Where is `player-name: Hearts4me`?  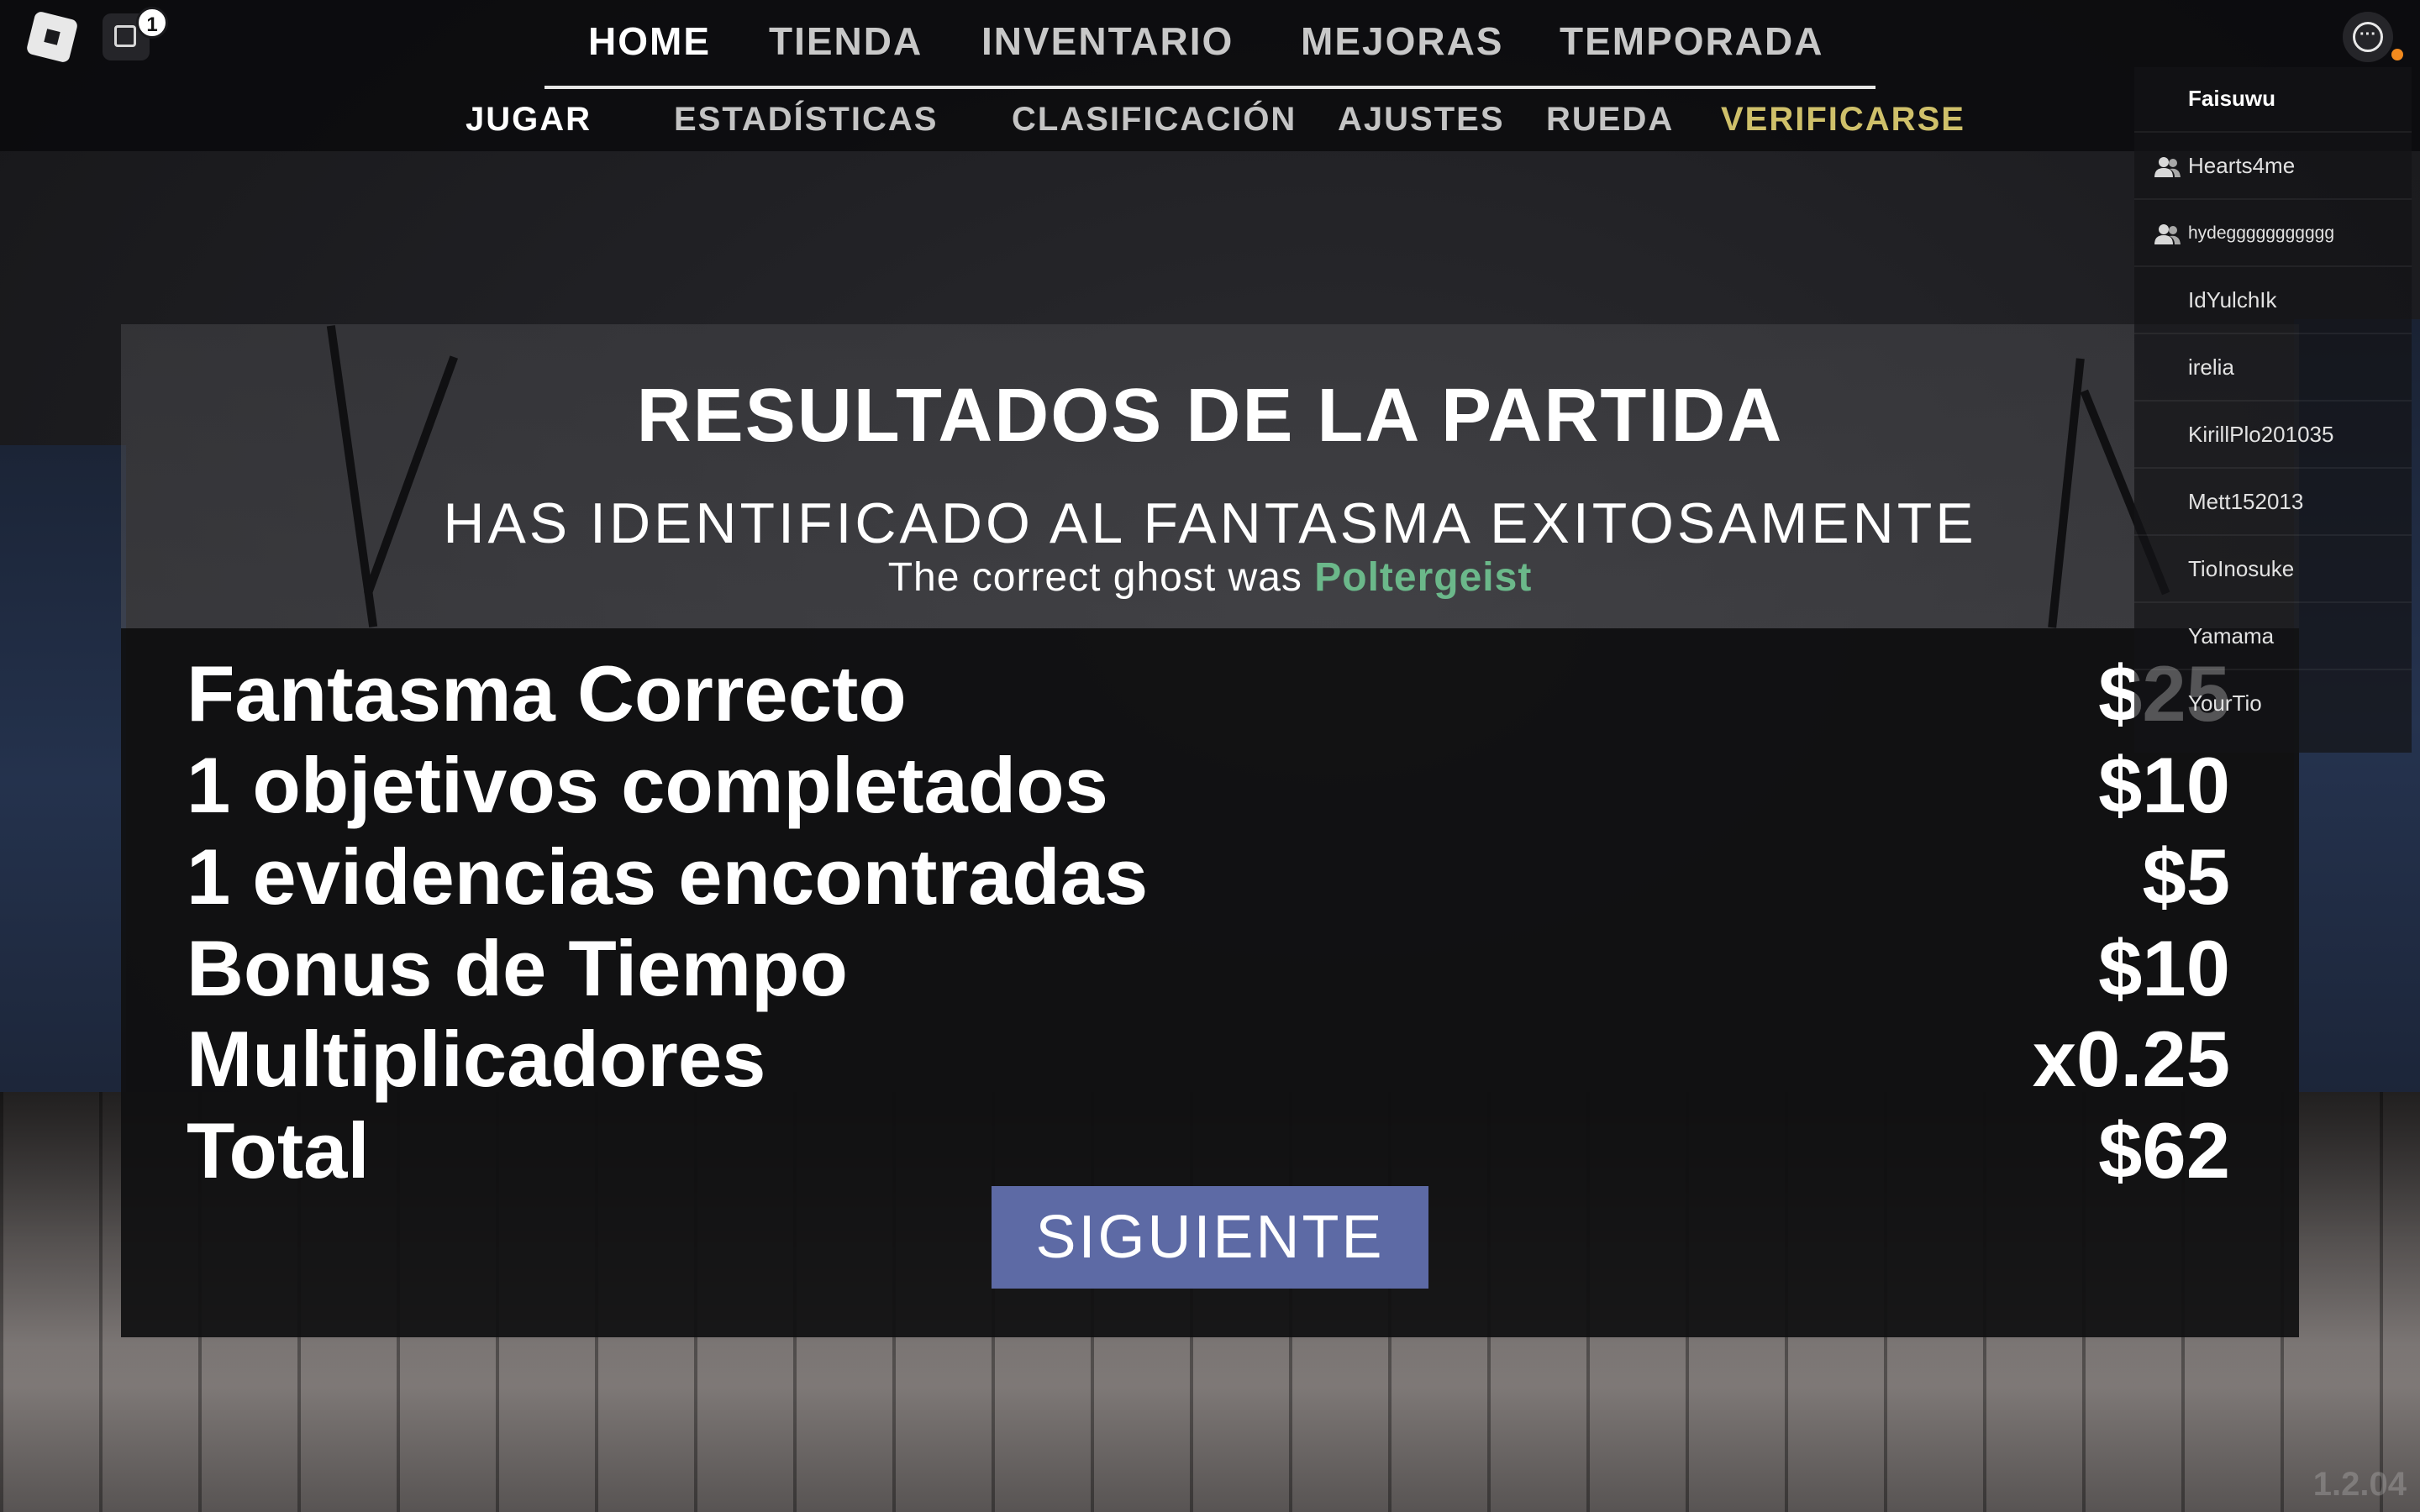 player-name: Hearts4me is located at coordinates (2242, 165).